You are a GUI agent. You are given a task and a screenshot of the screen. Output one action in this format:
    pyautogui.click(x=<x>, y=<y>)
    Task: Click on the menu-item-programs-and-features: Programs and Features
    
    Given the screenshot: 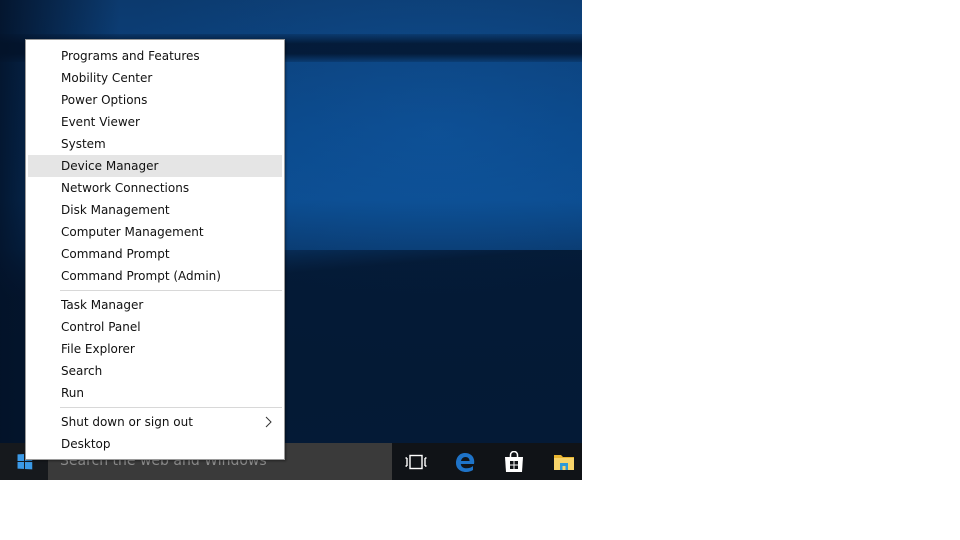 What is the action you would take?
    pyautogui.click(x=155, y=56)
    